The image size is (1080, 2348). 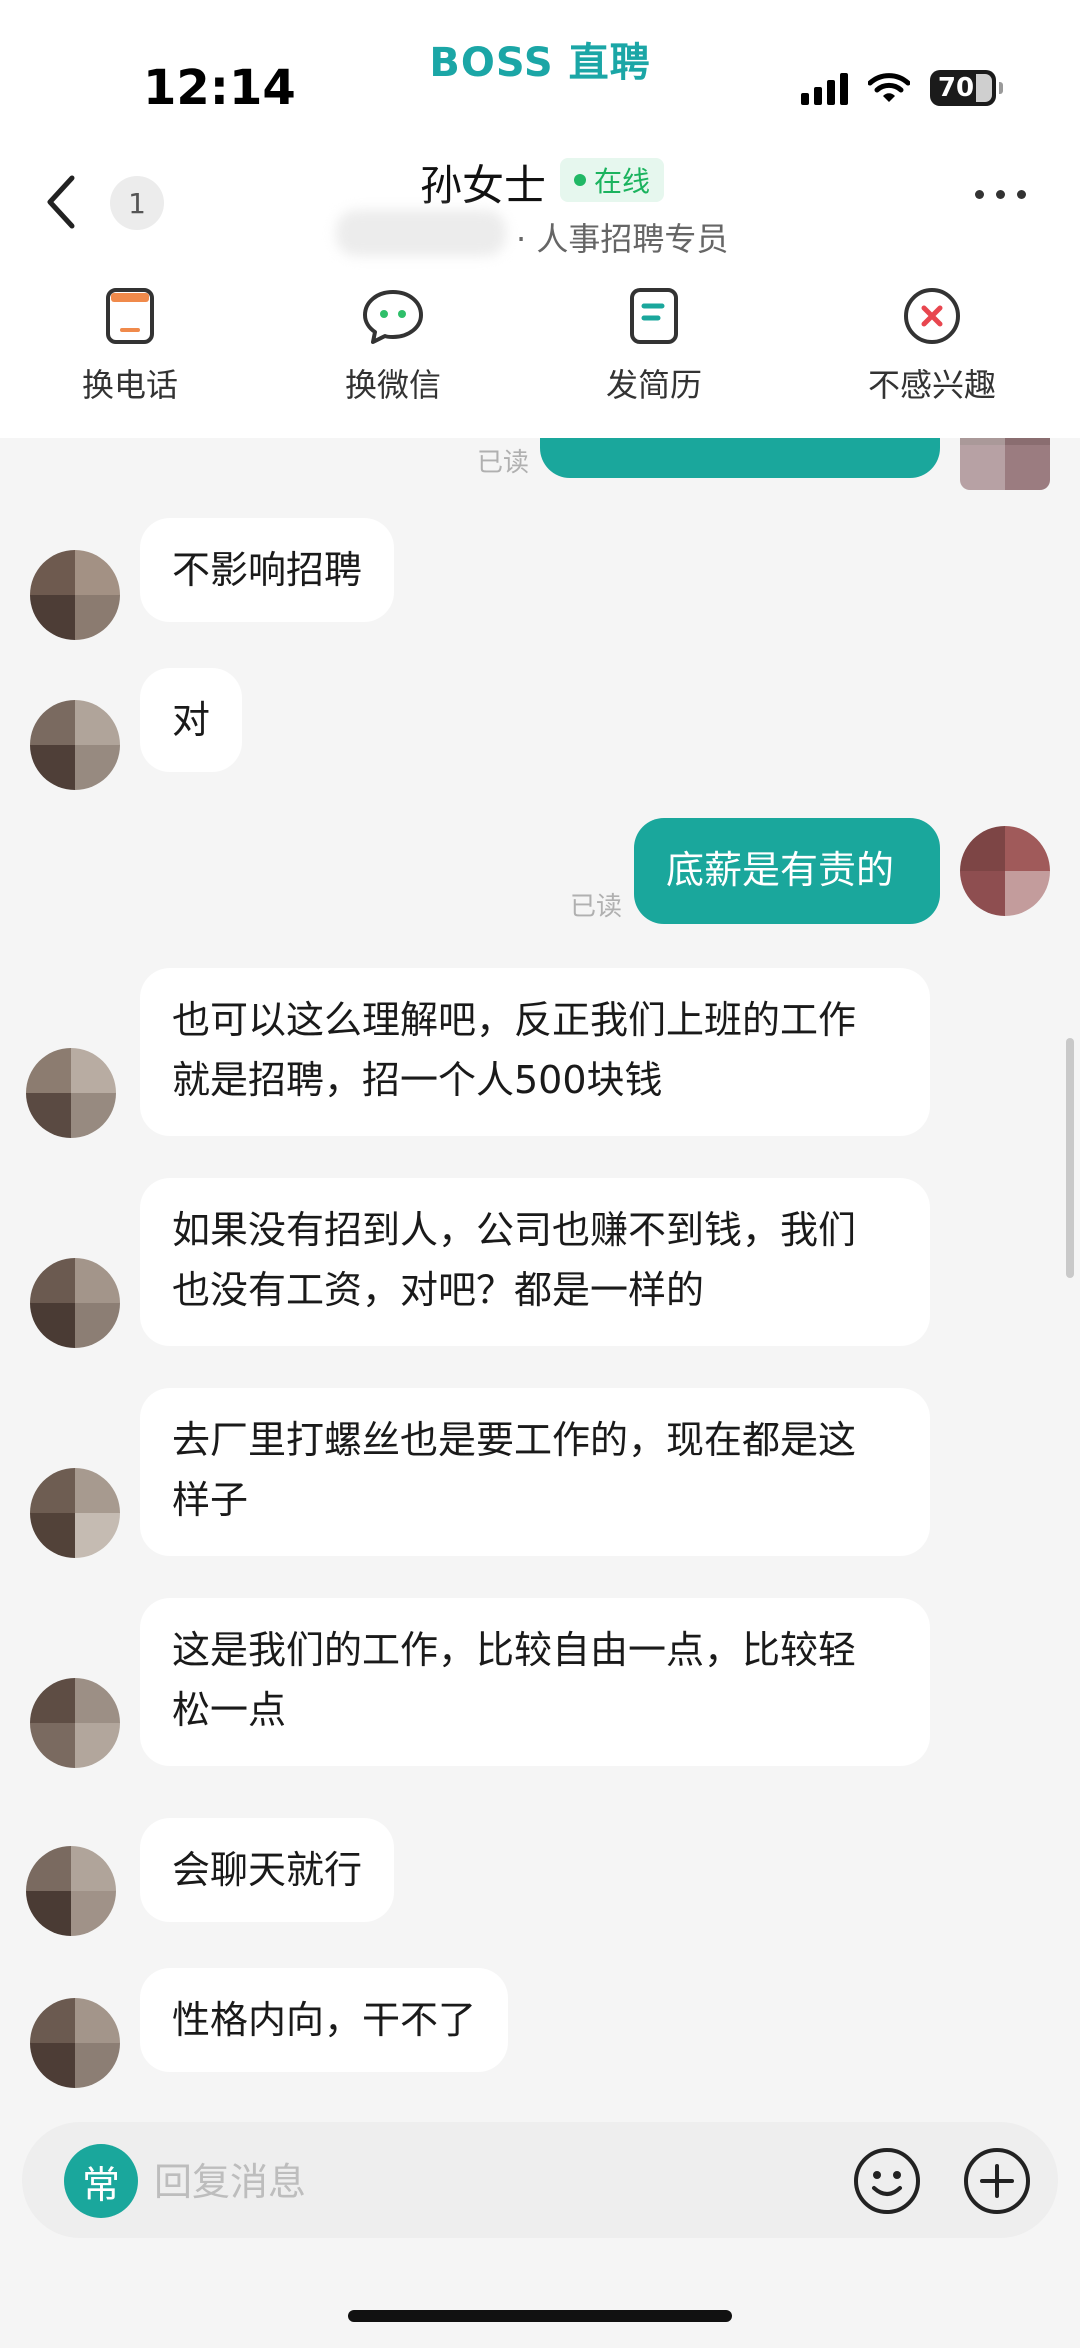 I want to click on message-bubble: 性格内向，干不了, so click(x=324, y=2020).